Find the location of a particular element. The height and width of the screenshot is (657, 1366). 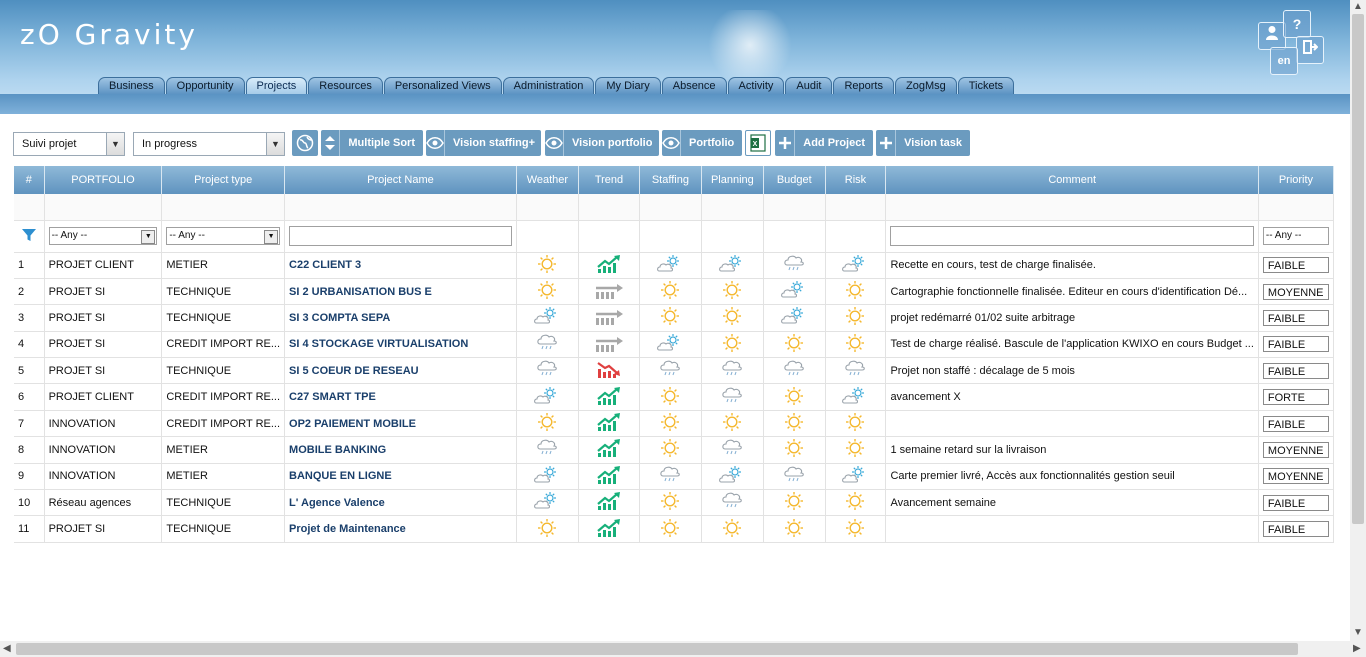

project-name-link: C22 CLIENT 3 is located at coordinates (400, 265).